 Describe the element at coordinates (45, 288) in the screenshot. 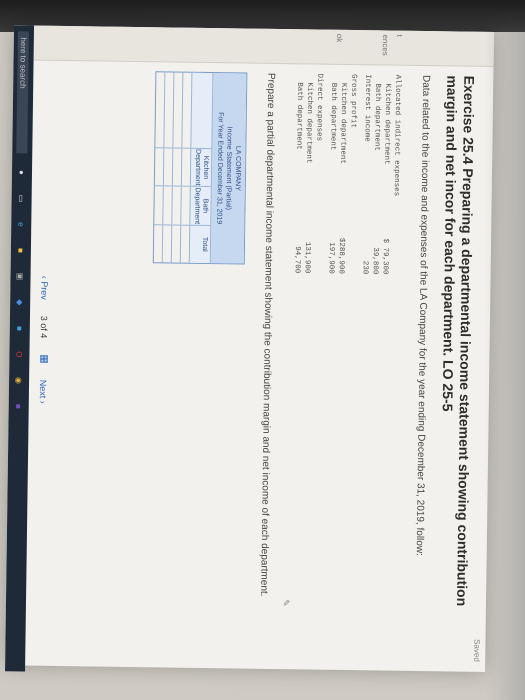

I see `prev-button: ‹ Prev` at that location.